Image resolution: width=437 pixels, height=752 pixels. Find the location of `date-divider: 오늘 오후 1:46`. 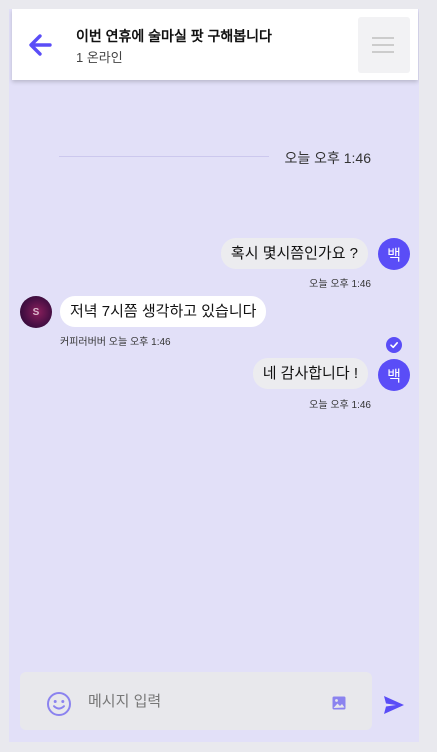

date-divider: 오늘 오후 1:46 is located at coordinates (214, 157).